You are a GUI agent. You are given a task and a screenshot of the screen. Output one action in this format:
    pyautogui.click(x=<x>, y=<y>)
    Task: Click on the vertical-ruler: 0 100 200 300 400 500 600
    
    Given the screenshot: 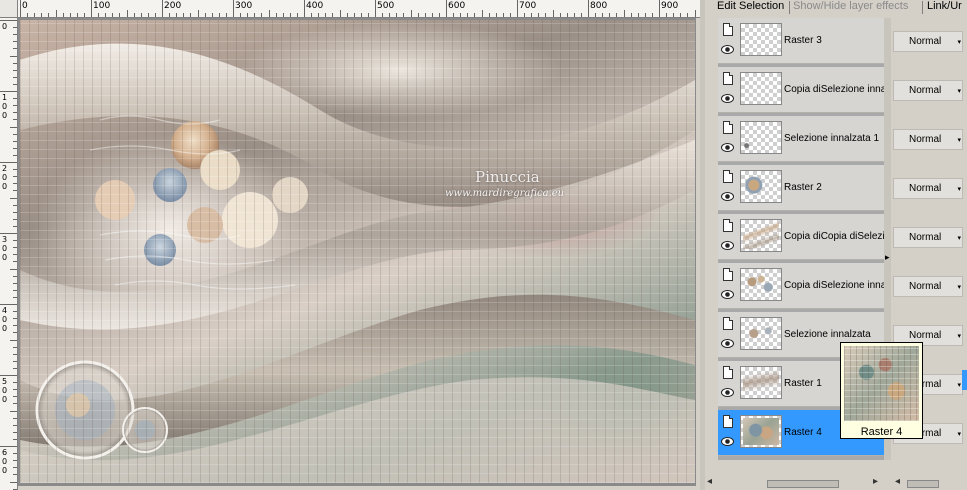 What is the action you would take?
    pyautogui.click(x=9, y=254)
    